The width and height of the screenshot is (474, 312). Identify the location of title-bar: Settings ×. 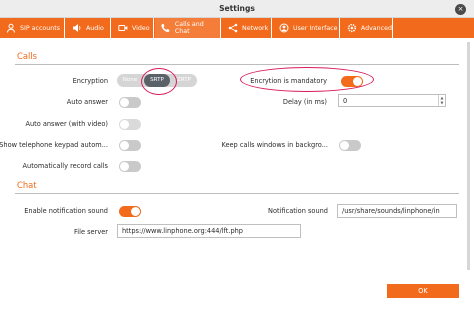
(237, 9).